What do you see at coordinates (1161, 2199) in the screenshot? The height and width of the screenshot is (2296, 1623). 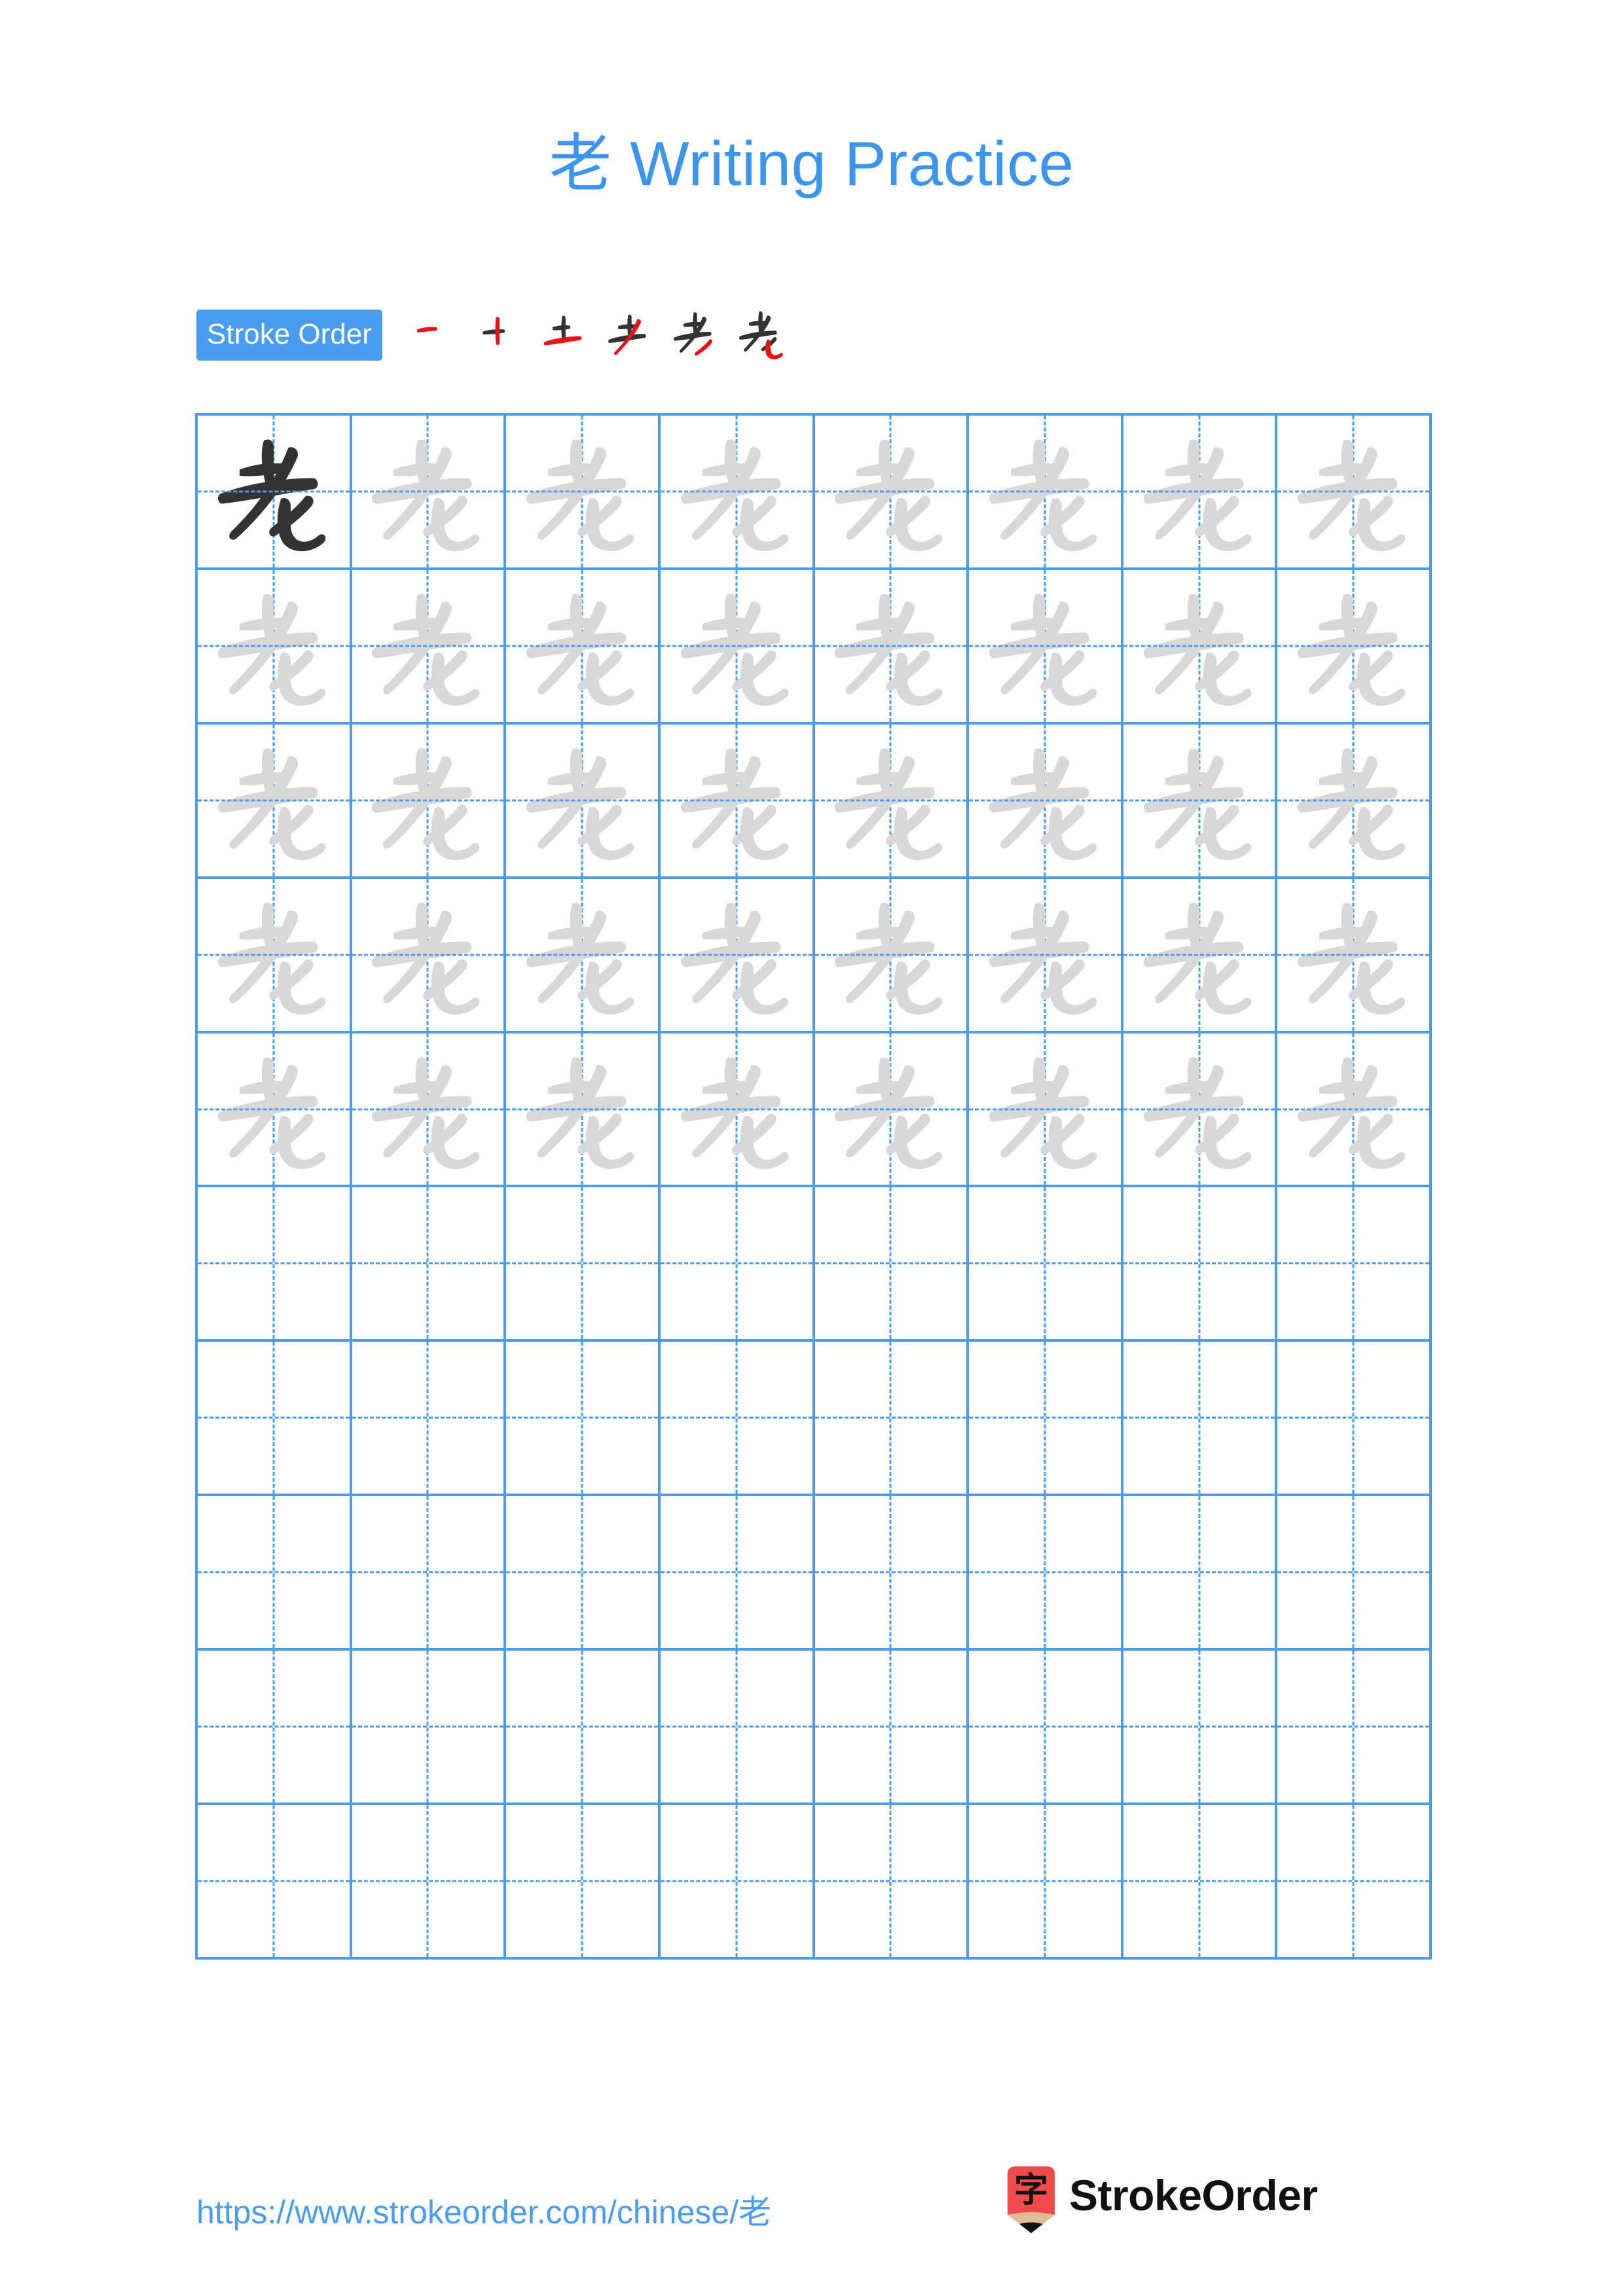 I see `footer-brand-logo: 字 StrokeOrder` at bounding box center [1161, 2199].